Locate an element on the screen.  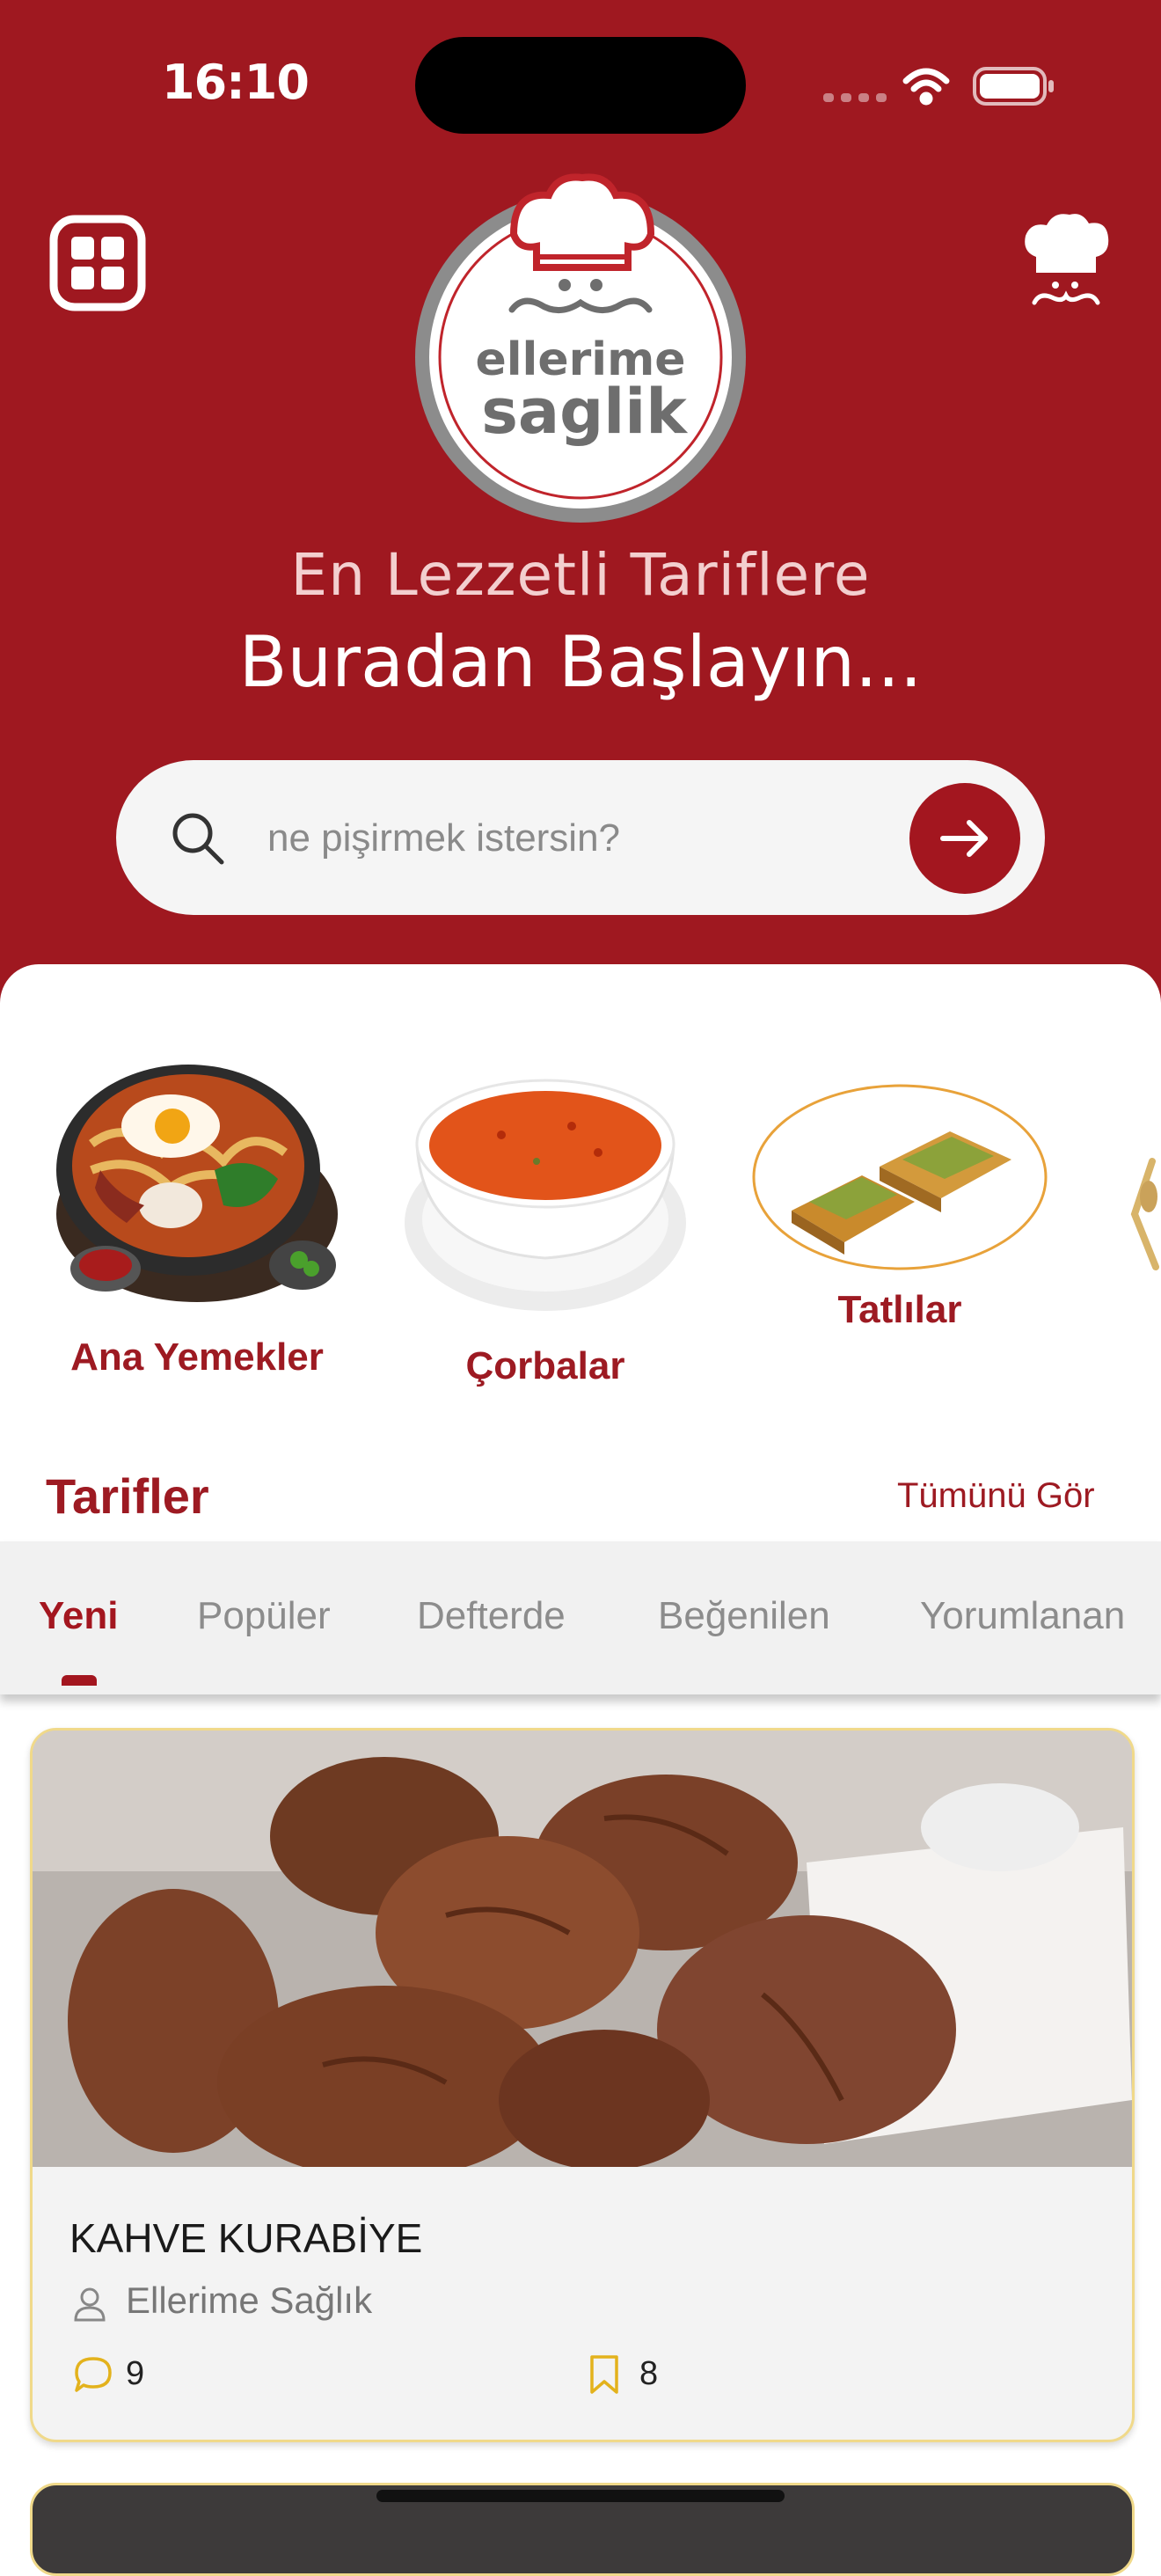
tab-popular: Popüler is located at coordinates (264, 1616).